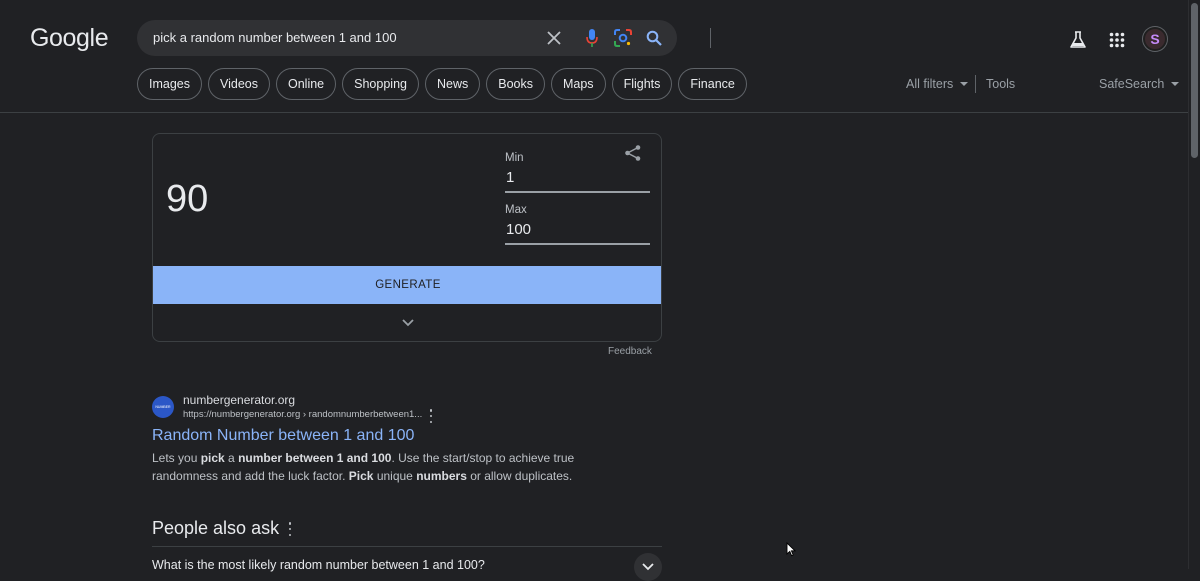 The width and height of the screenshot is (1200, 581). Describe the element at coordinates (216, 528) in the screenshot. I see `people-also-ask-title: People also ask` at that location.